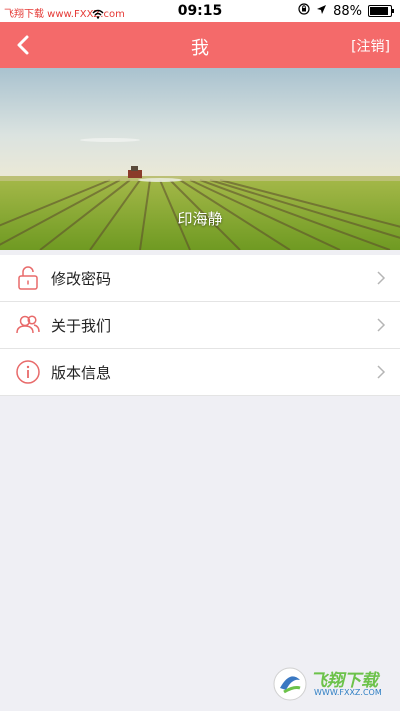 The image size is (400, 711). What do you see at coordinates (28, 372) in the screenshot?
I see `info-icon` at bounding box center [28, 372].